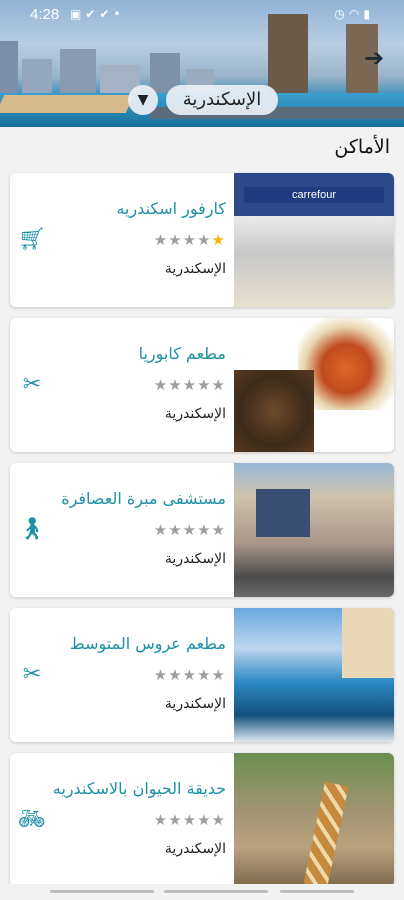 The height and width of the screenshot is (900, 404). I want to click on city-selector: الإسكندرية, so click(222, 100).